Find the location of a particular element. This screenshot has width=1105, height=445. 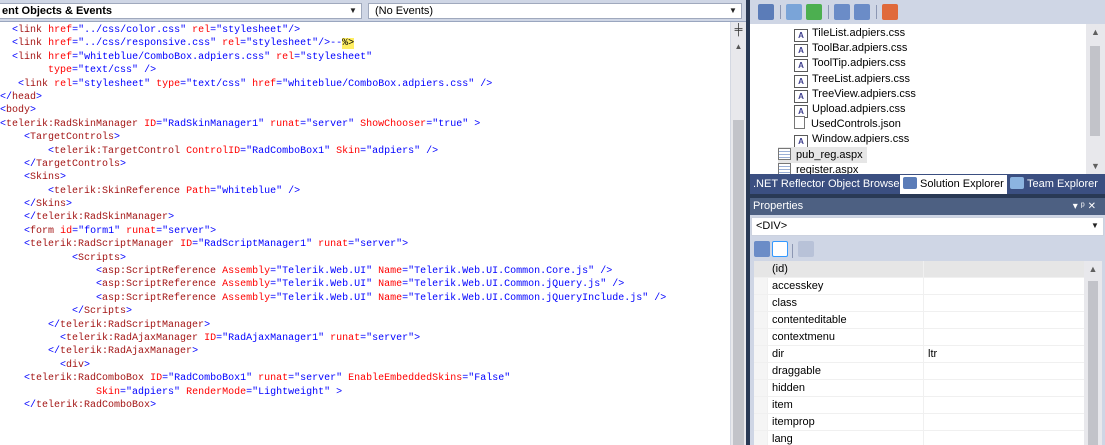

tree-item-label: UsedControls.json is located at coordinates (856, 124).